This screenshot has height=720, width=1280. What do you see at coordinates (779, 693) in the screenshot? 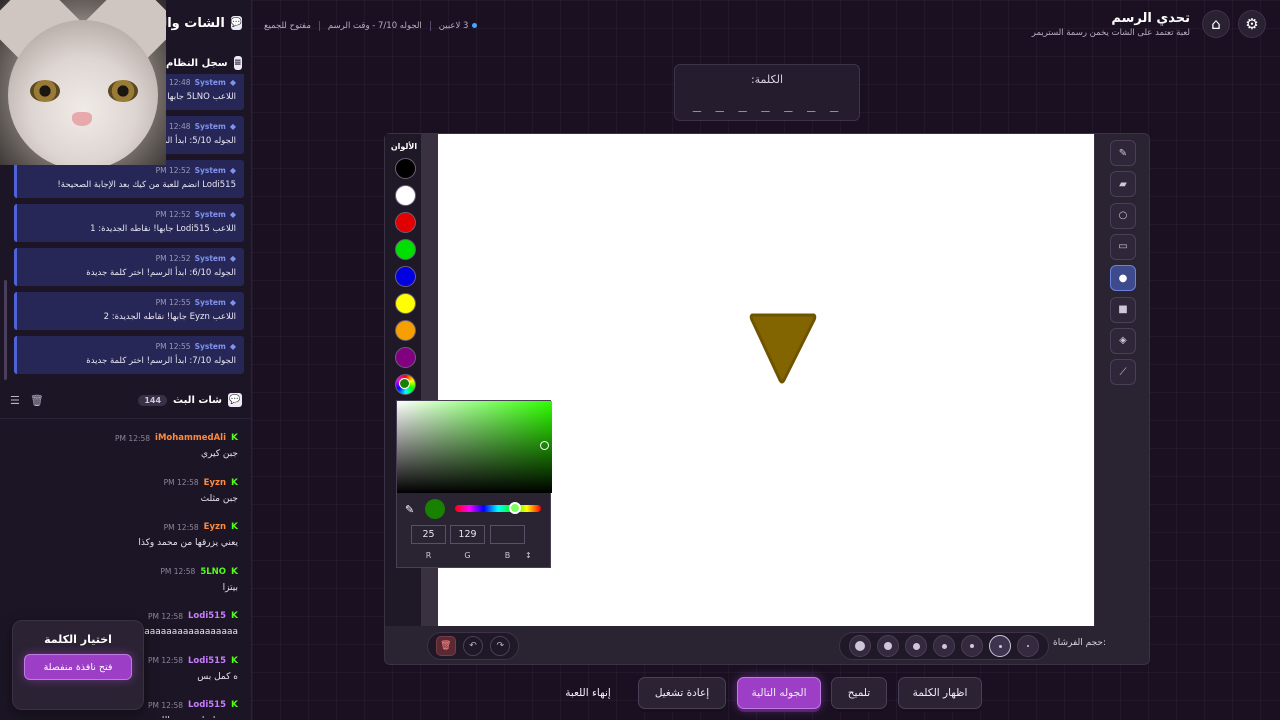
I see `next-round-button: الجوله التالية` at bounding box center [779, 693].